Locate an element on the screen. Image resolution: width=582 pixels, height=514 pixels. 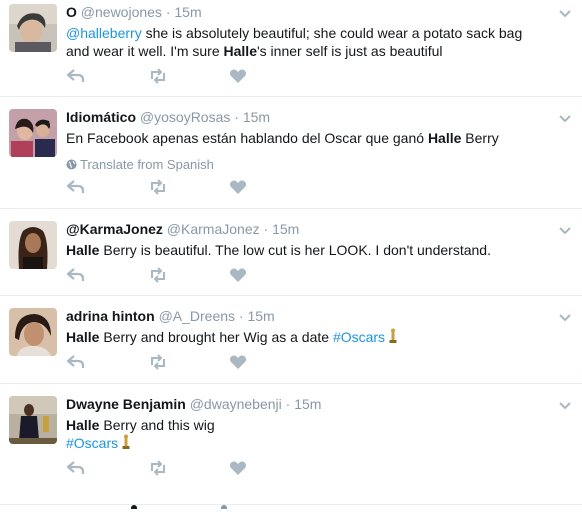
globe-icon is located at coordinates (71, 164).